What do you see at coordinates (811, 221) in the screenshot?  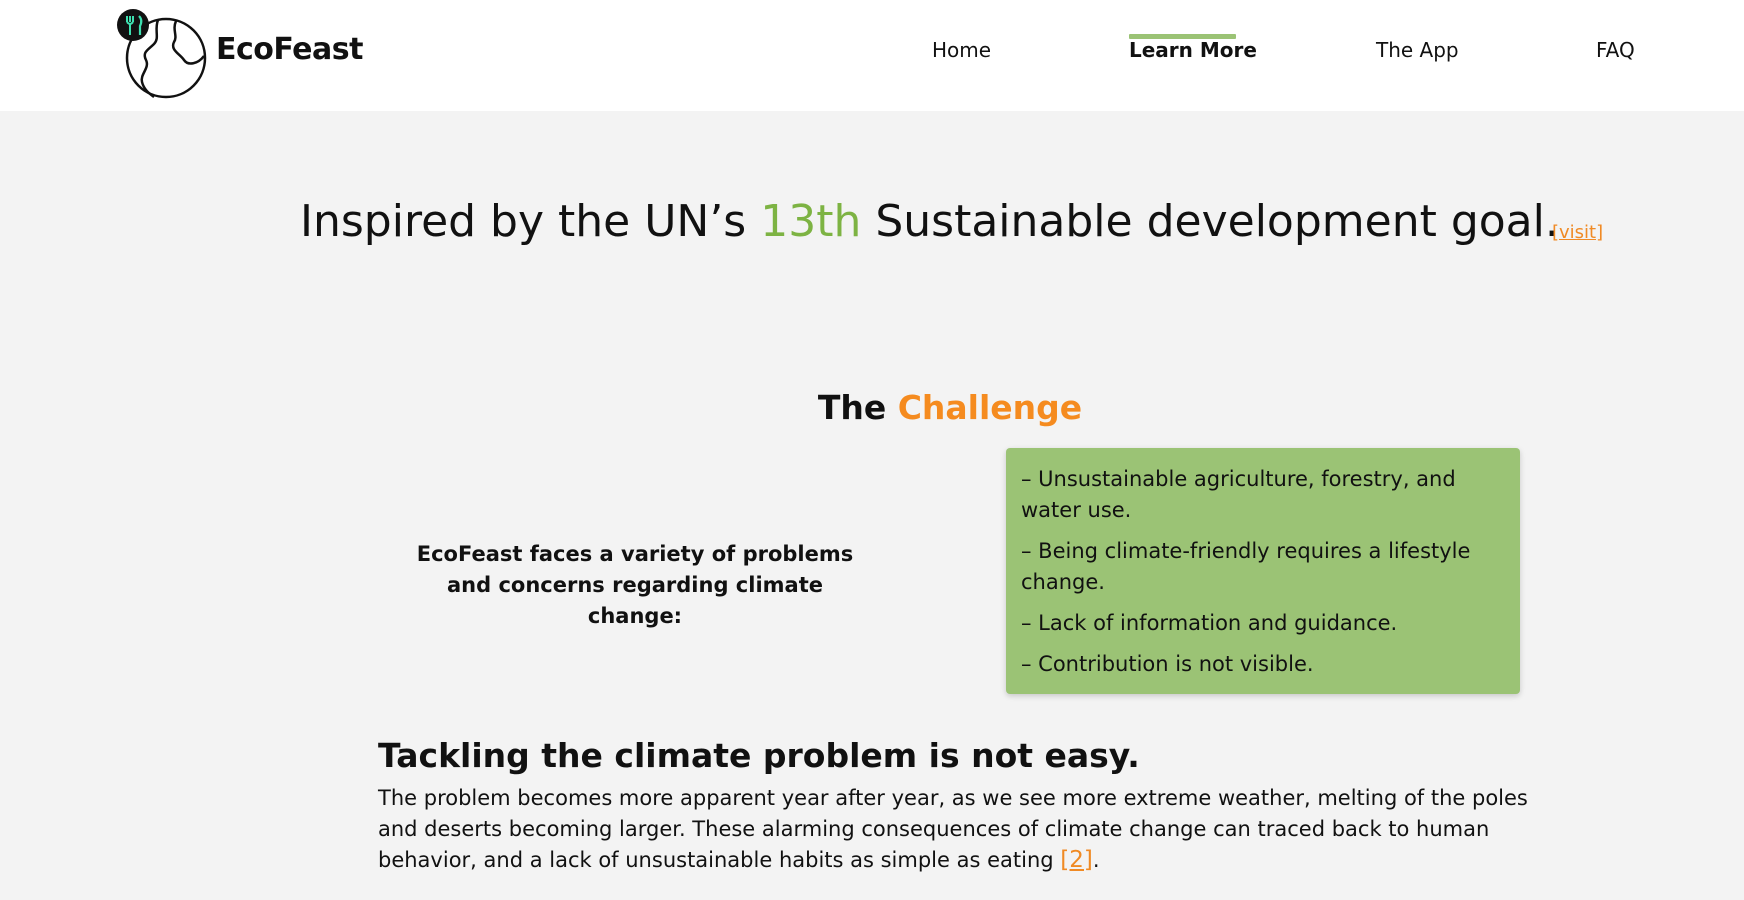 I see `hero-highlight: 13th` at bounding box center [811, 221].